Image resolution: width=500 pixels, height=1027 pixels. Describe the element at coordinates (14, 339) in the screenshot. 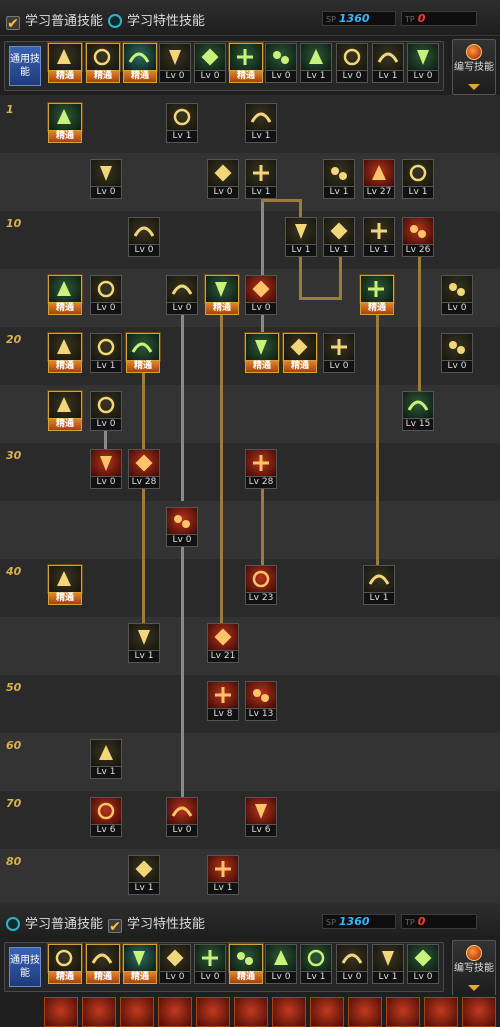

I see `level-marker: 20` at that location.